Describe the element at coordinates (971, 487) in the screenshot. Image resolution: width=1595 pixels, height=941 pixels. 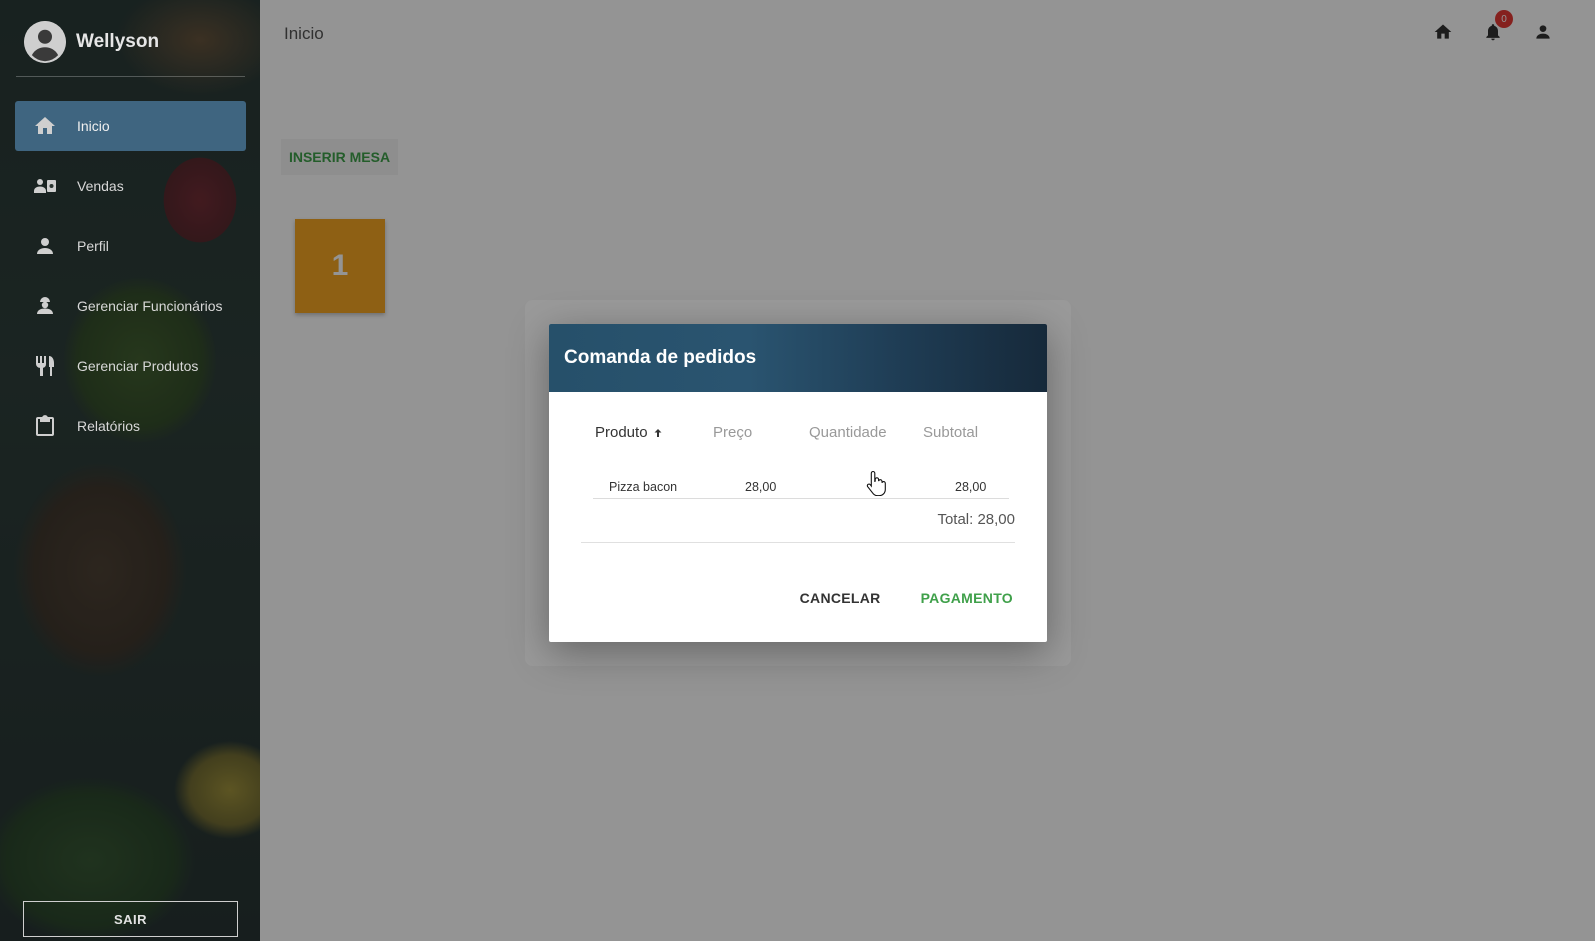
I see `cell-subtotal: 28,00` at that location.